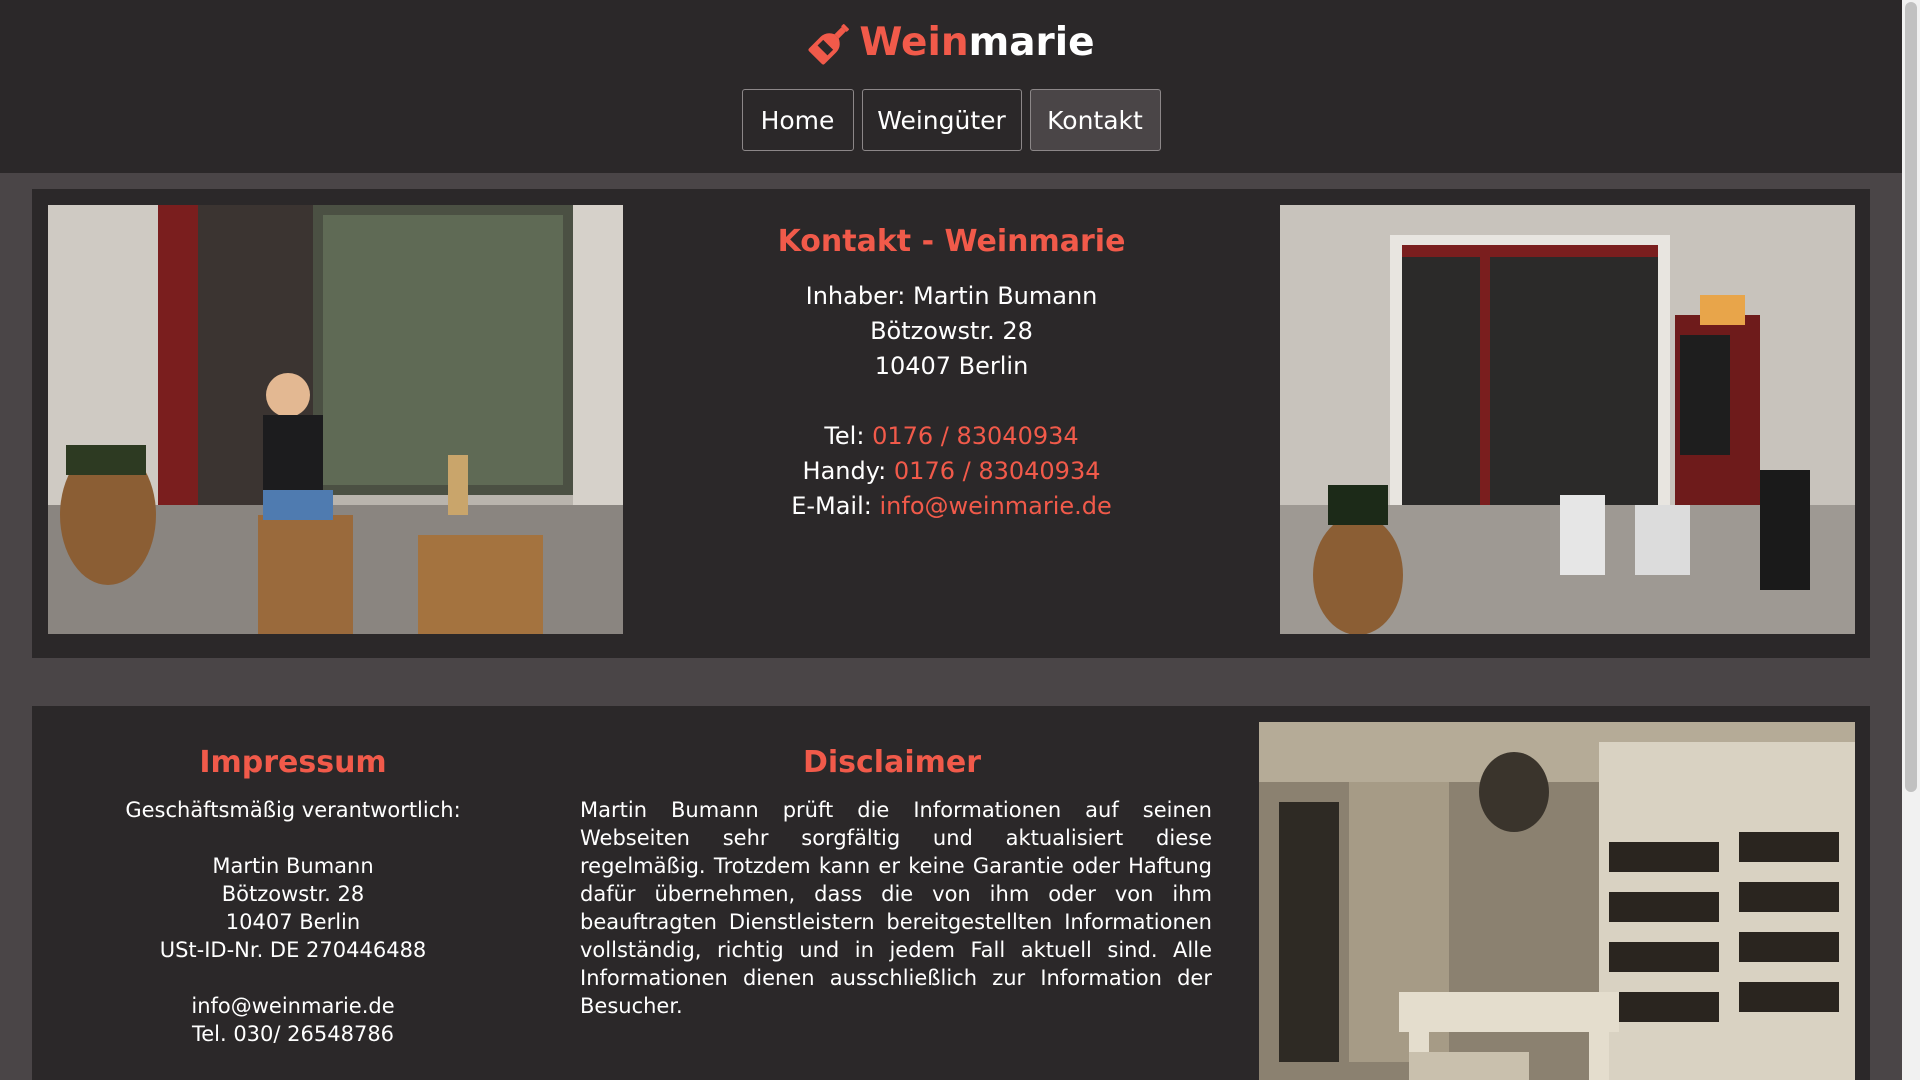  I want to click on contact-handy-row: Handy: 0176 / 83040934, so click(951, 471).